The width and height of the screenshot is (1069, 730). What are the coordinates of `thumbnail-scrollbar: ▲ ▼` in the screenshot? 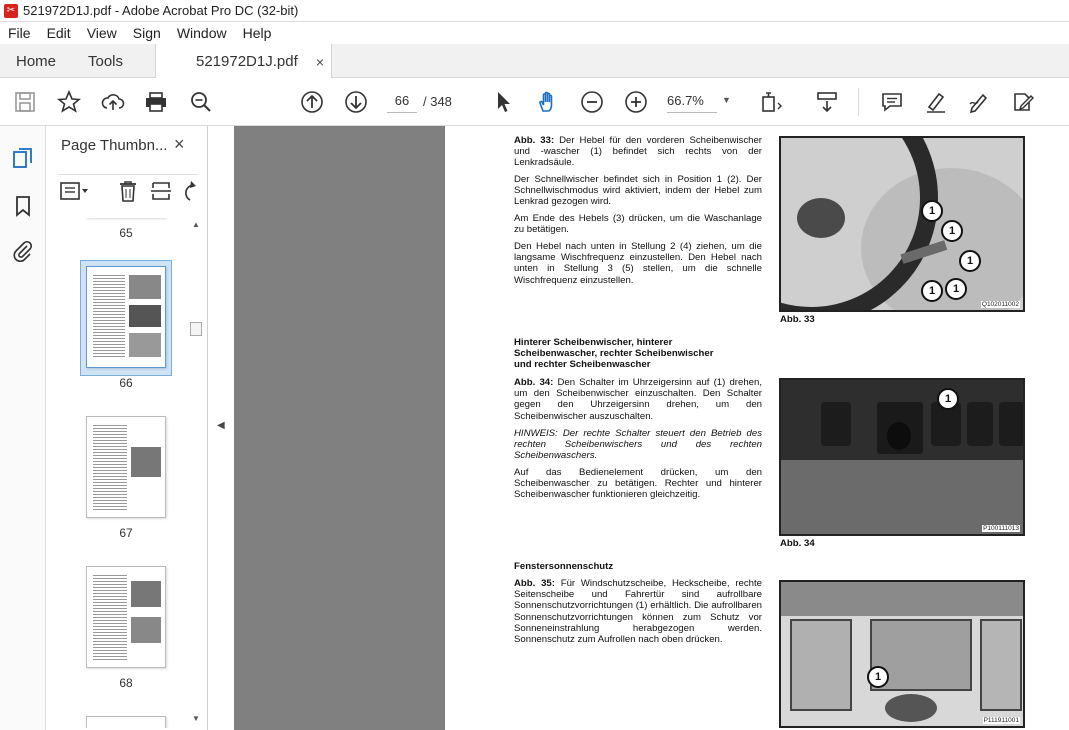 It's located at (196, 473).